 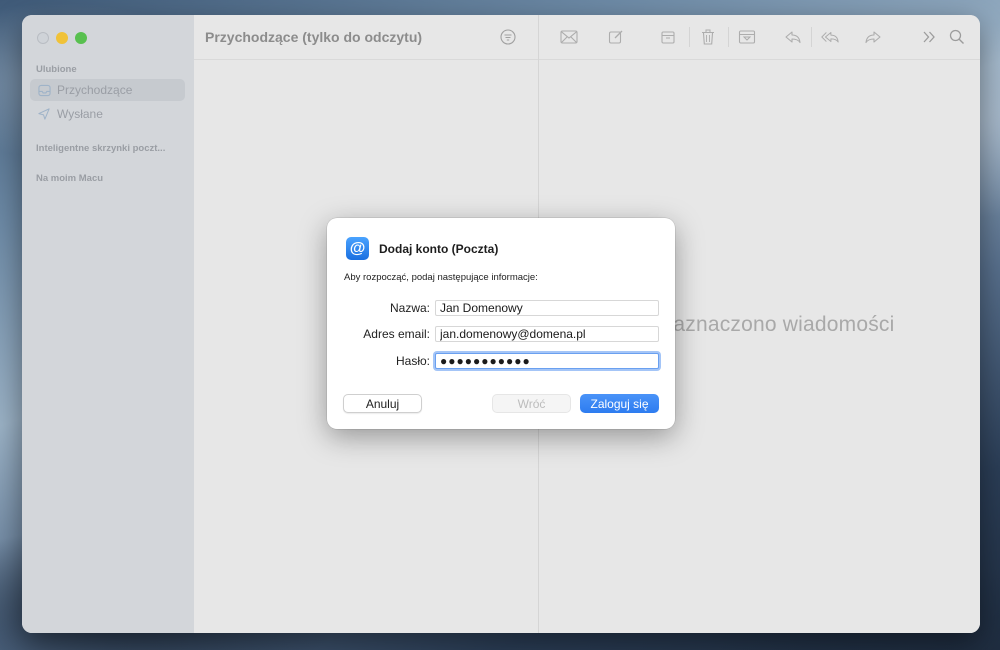 I want to click on mailbox-title: Przychodzące (tylko do odczytu), so click(x=314, y=37).